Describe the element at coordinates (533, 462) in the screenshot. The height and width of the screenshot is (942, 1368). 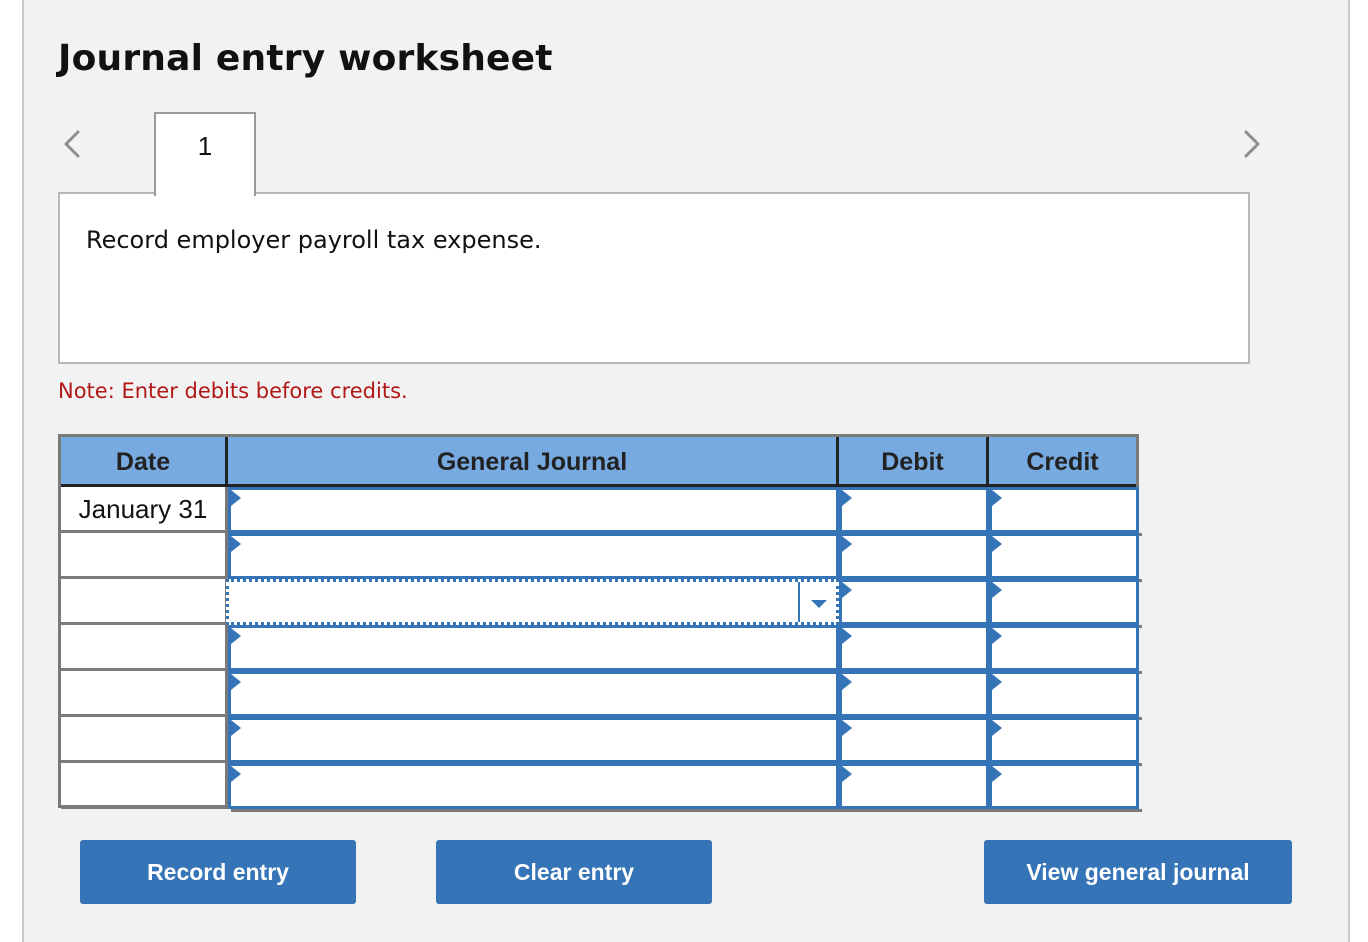
I see `column-header-general-journal: General Journal` at that location.